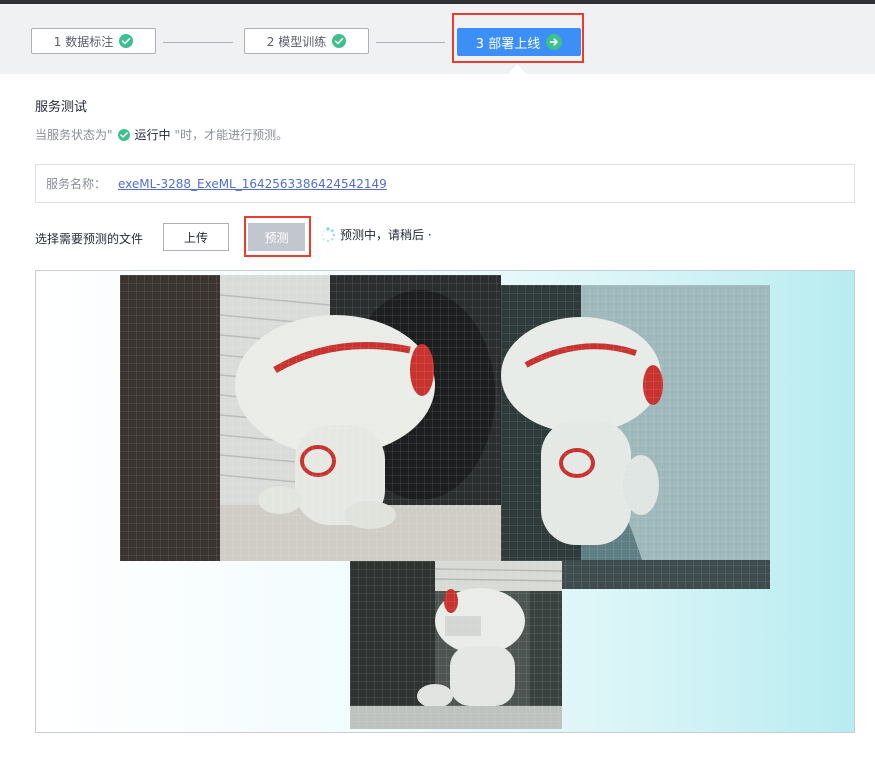 Image resolution: width=875 pixels, height=757 pixels. I want to click on step-label: 2 模型训练, so click(296, 41).